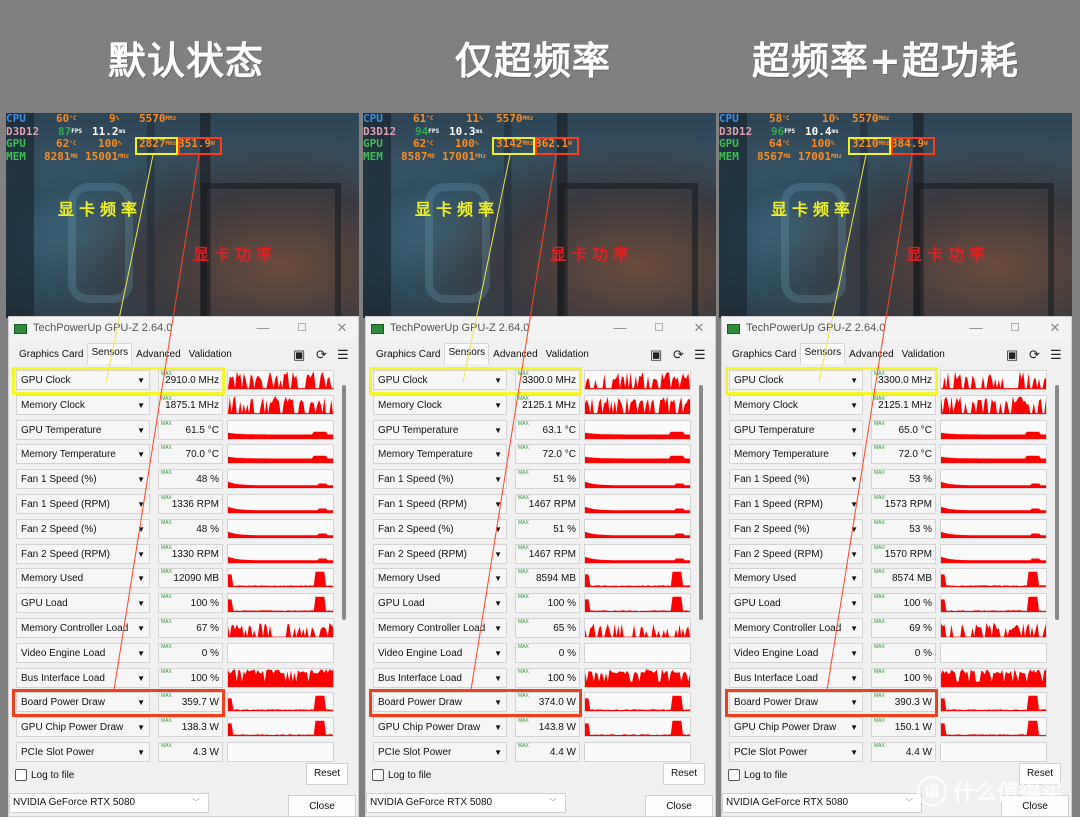 The image size is (1080, 817). Describe the element at coordinates (109, 803) in the screenshot. I see `device-select: NVIDIA GeForce RTX 5080 ﹀` at that location.